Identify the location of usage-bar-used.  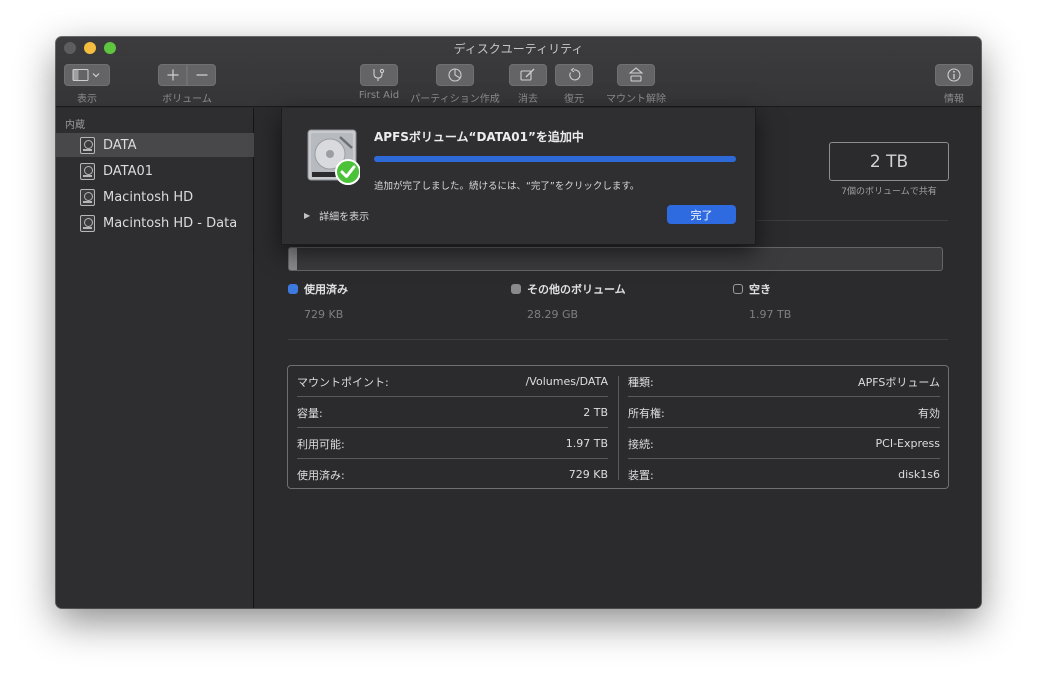
(293, 259).